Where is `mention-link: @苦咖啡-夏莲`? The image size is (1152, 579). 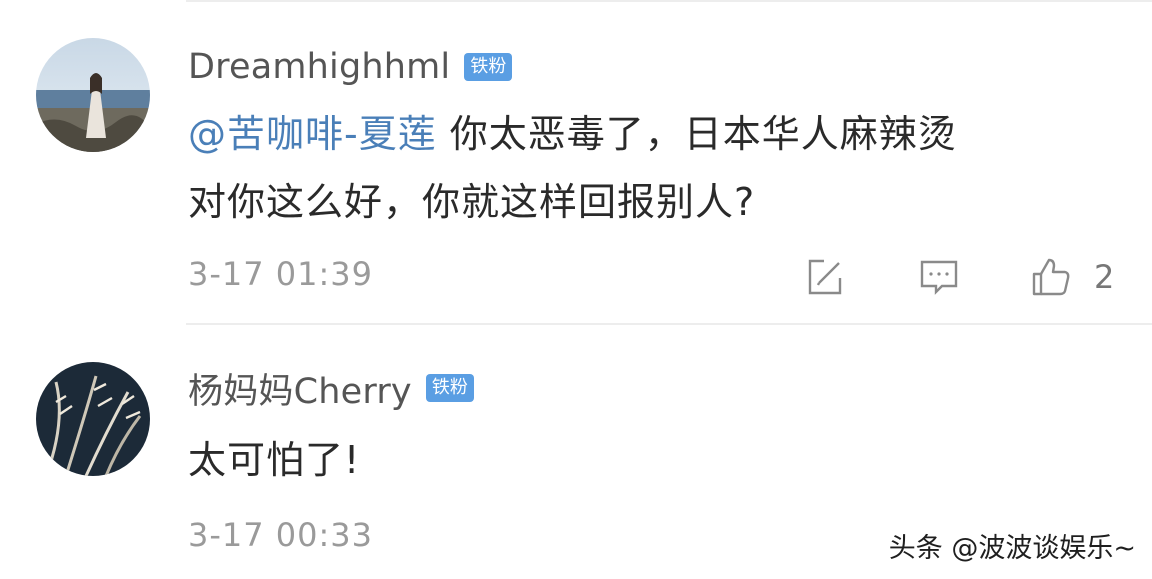 mention-link: @苦咖啡-夏莲 is located at coordinates (312, 134).